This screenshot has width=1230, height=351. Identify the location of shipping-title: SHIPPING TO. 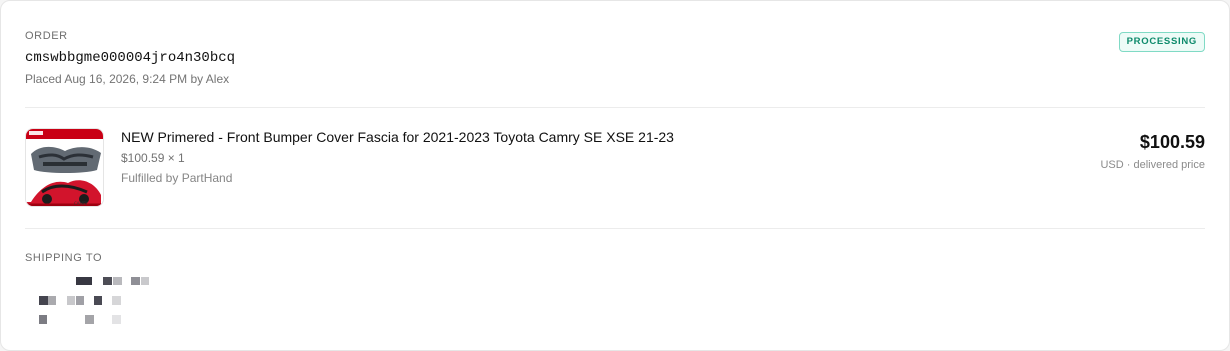
(64, 258).